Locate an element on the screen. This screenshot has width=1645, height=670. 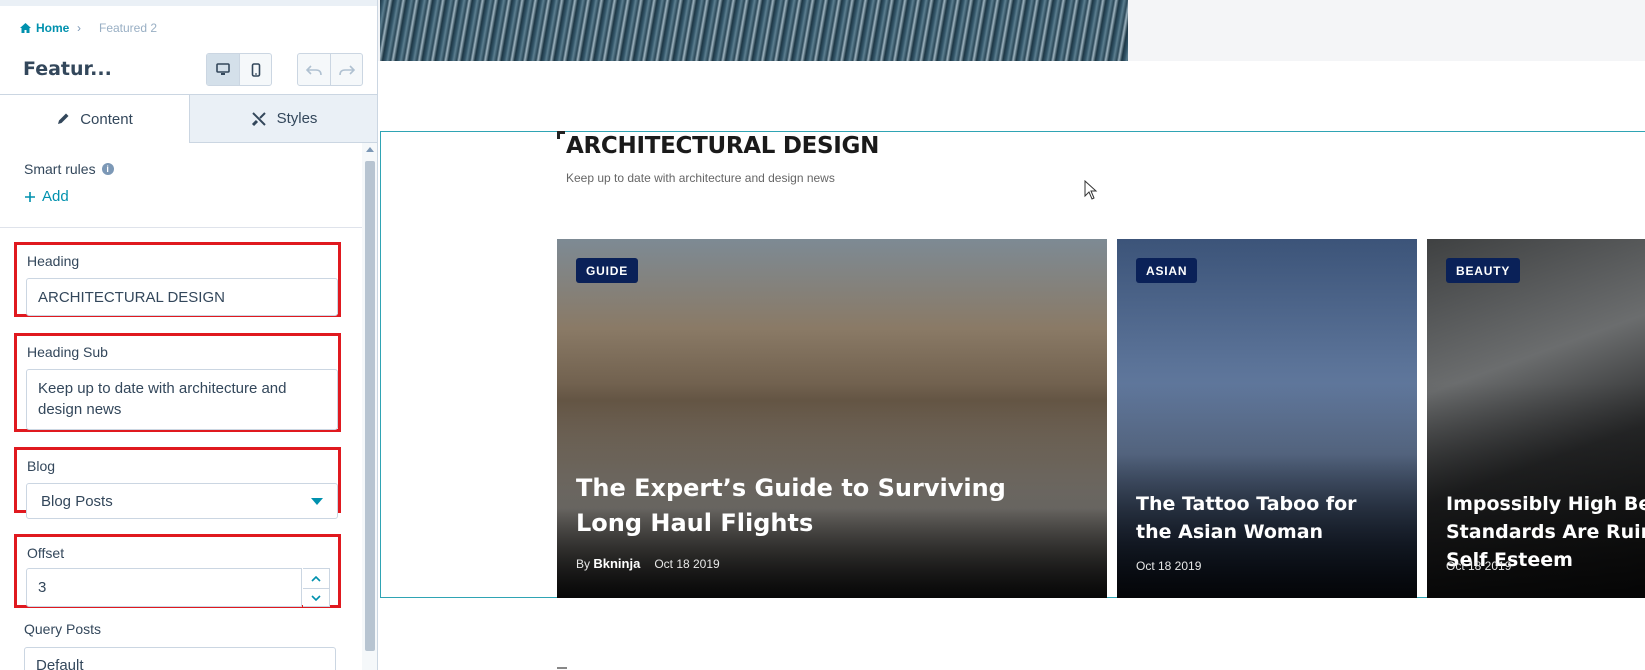
tab-content-label: Content is located at coordinates (106, 119).